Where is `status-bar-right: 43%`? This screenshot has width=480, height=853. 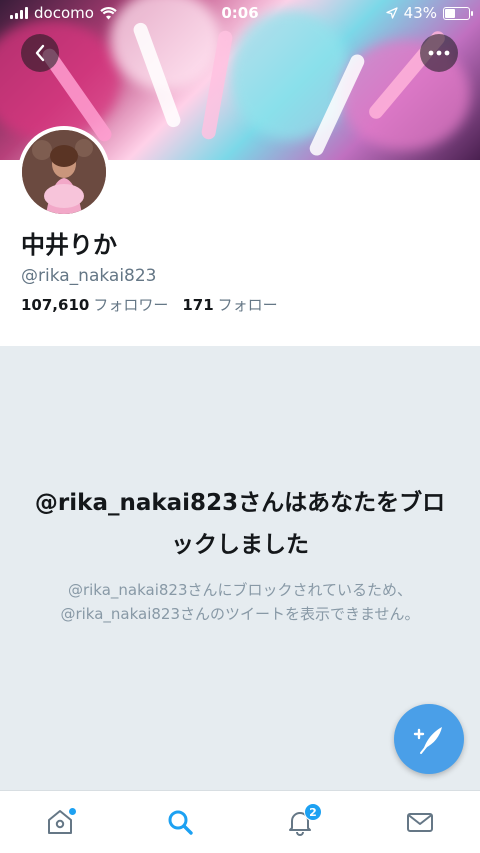 status-bar-right: 43% is located at coordinates (429, 13).